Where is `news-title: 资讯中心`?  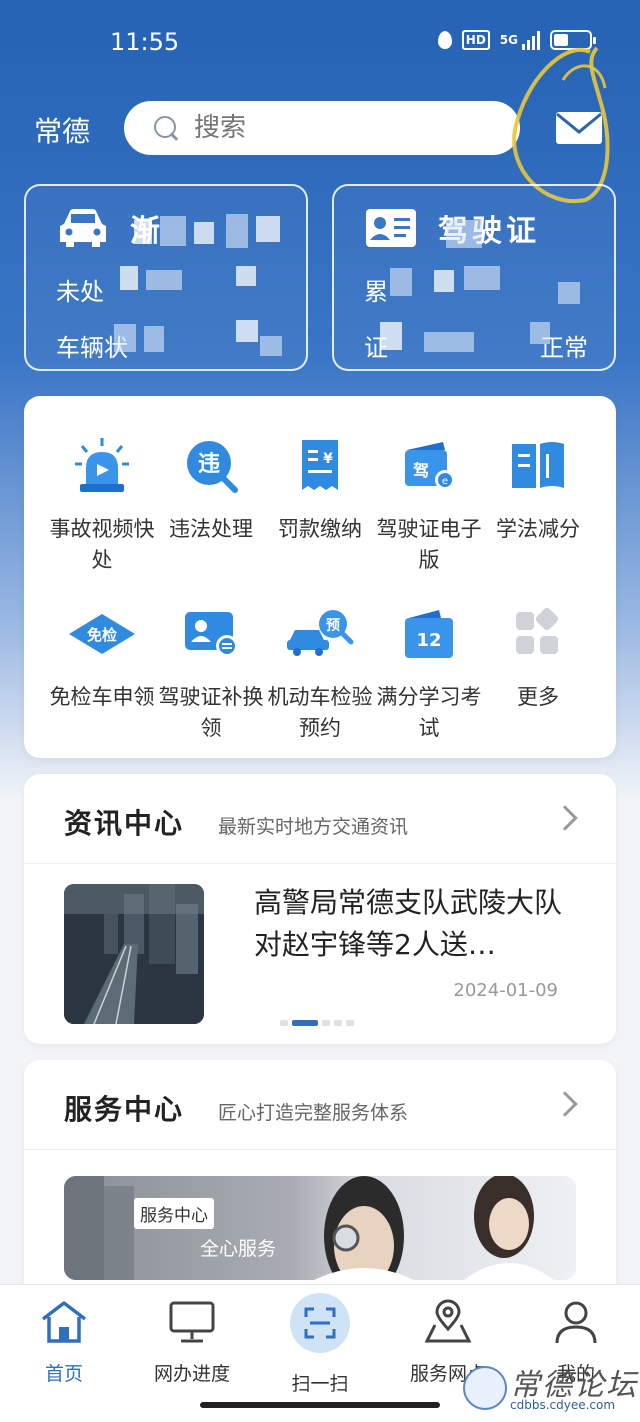 news-title: 资讯中心 is located at coordinates (124, 823).